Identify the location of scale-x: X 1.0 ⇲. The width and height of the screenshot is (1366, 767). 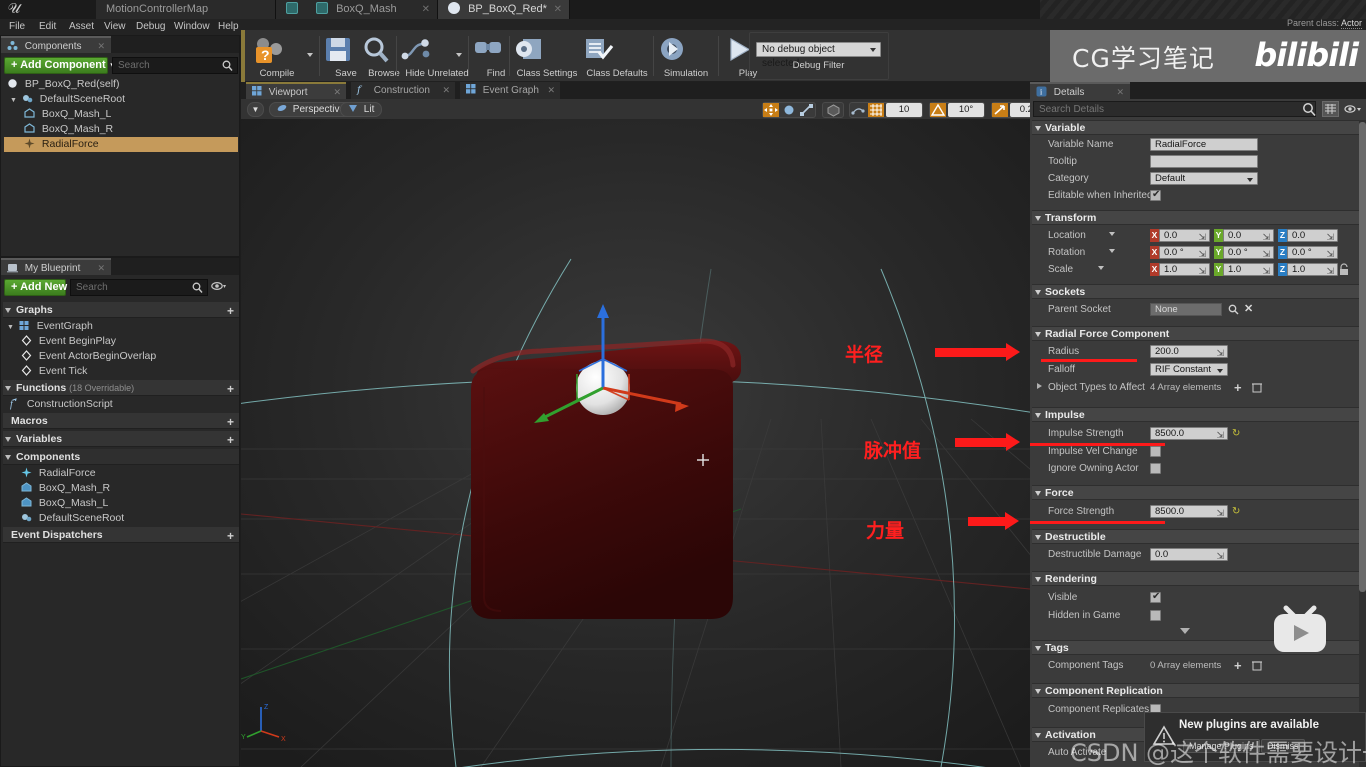
(1180, 269).